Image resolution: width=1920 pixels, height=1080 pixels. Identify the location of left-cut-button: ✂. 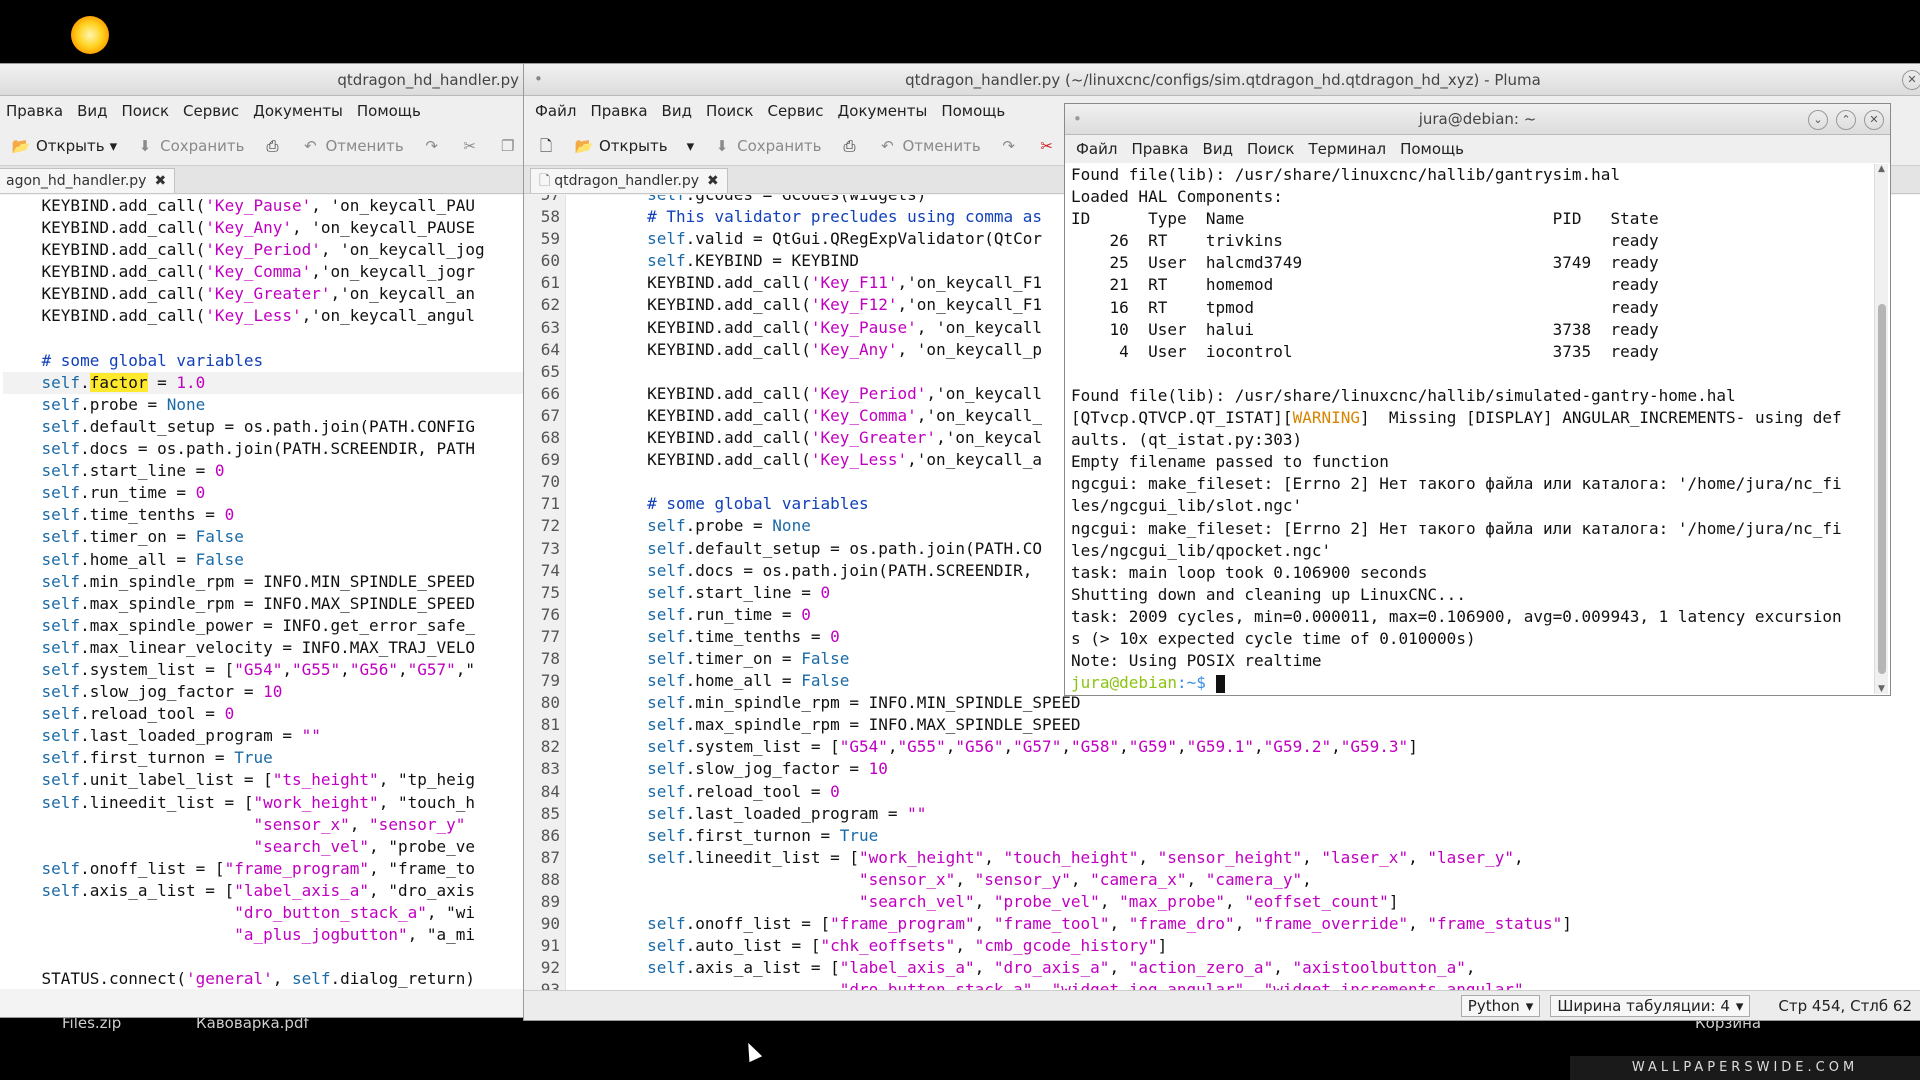
(470, 146).